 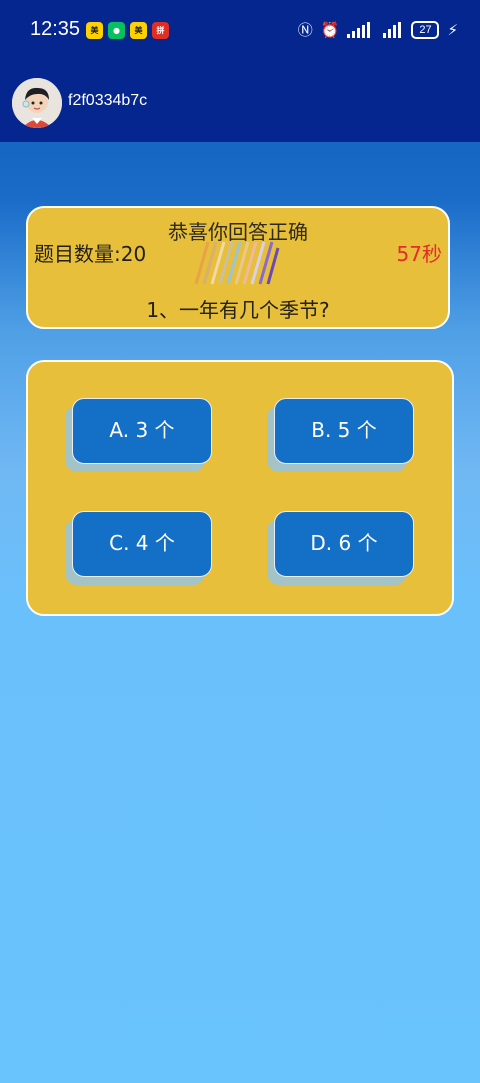 I want to click on avatar, so click(x=37, y=103).